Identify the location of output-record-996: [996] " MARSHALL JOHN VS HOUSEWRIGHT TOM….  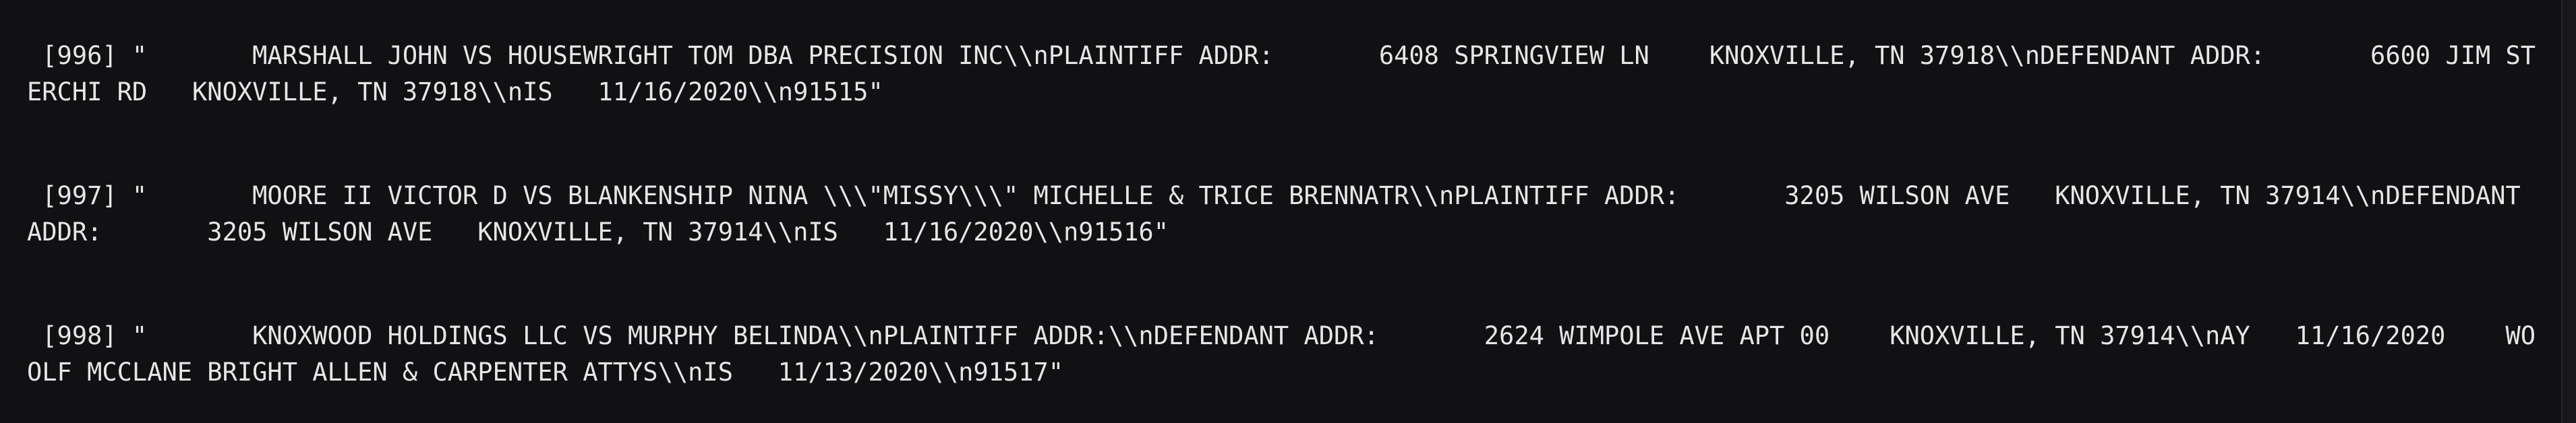
(1281, 73).